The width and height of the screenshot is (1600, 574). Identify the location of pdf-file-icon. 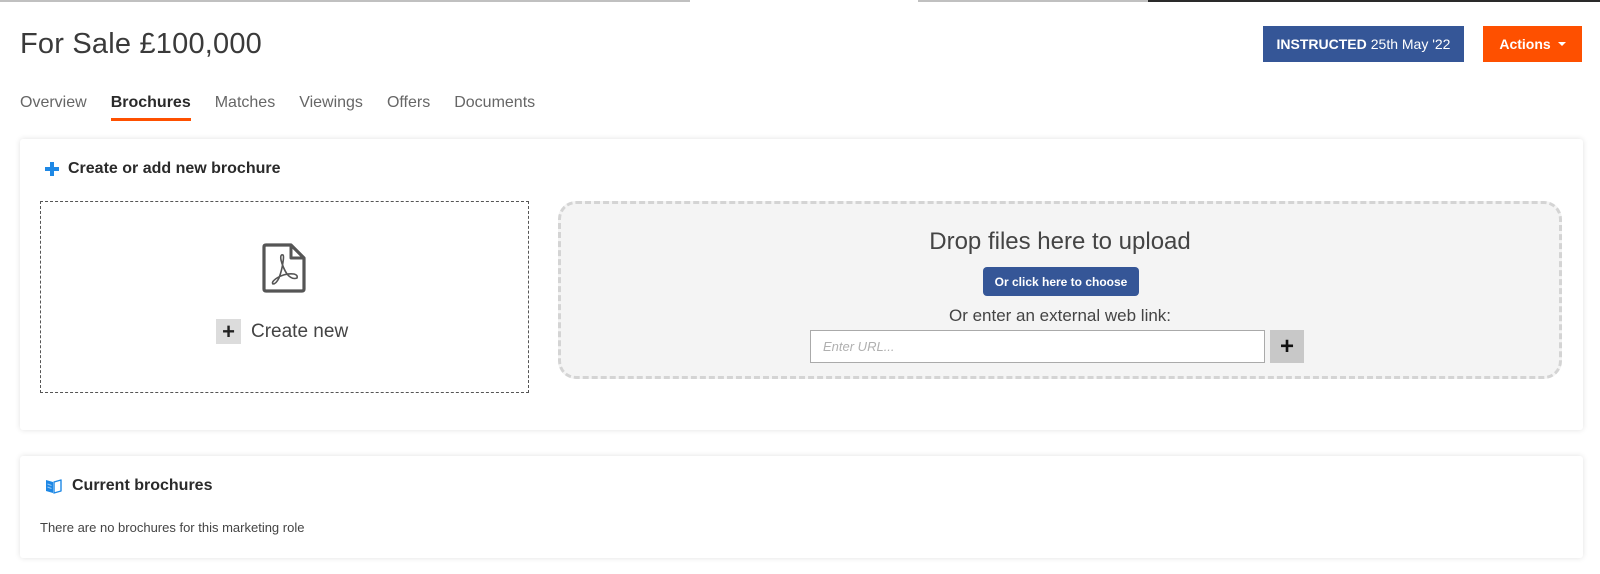
(284, 268).